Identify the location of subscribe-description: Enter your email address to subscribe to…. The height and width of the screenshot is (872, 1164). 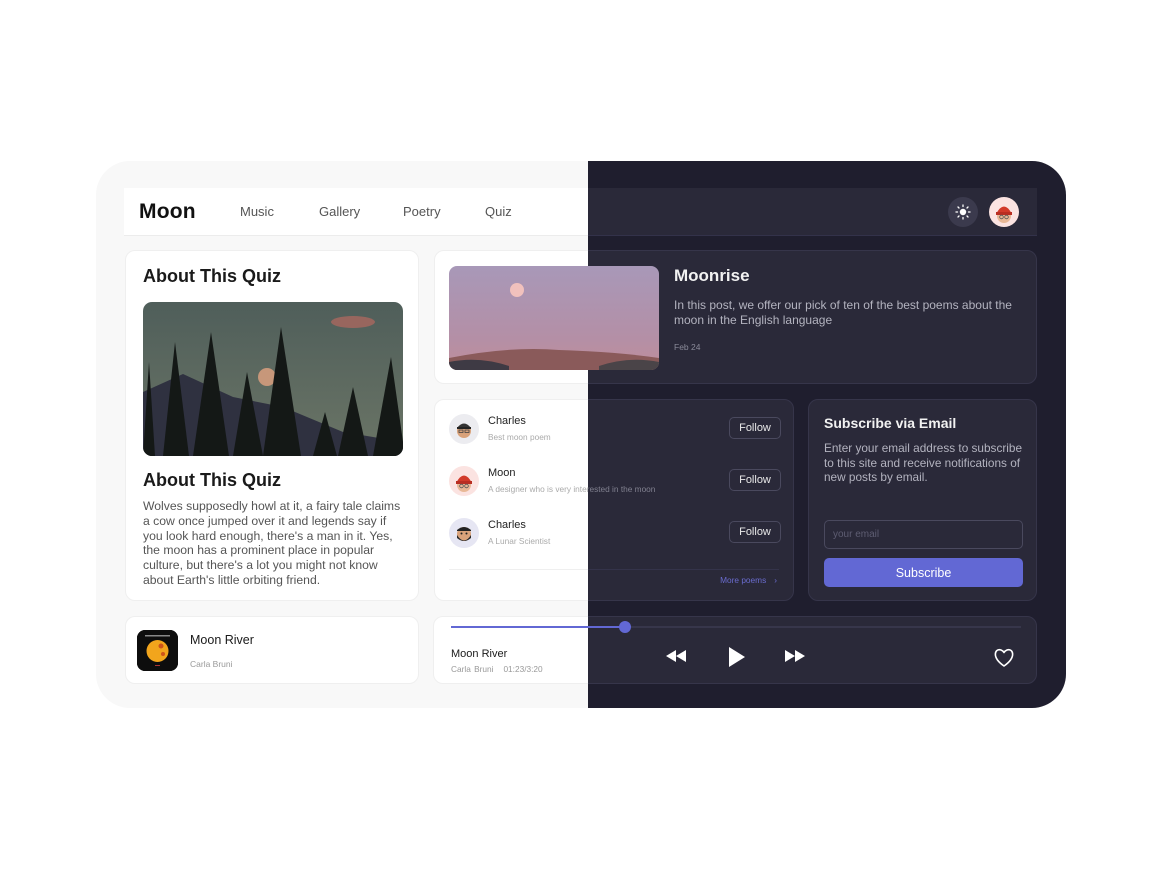
(923, 462).